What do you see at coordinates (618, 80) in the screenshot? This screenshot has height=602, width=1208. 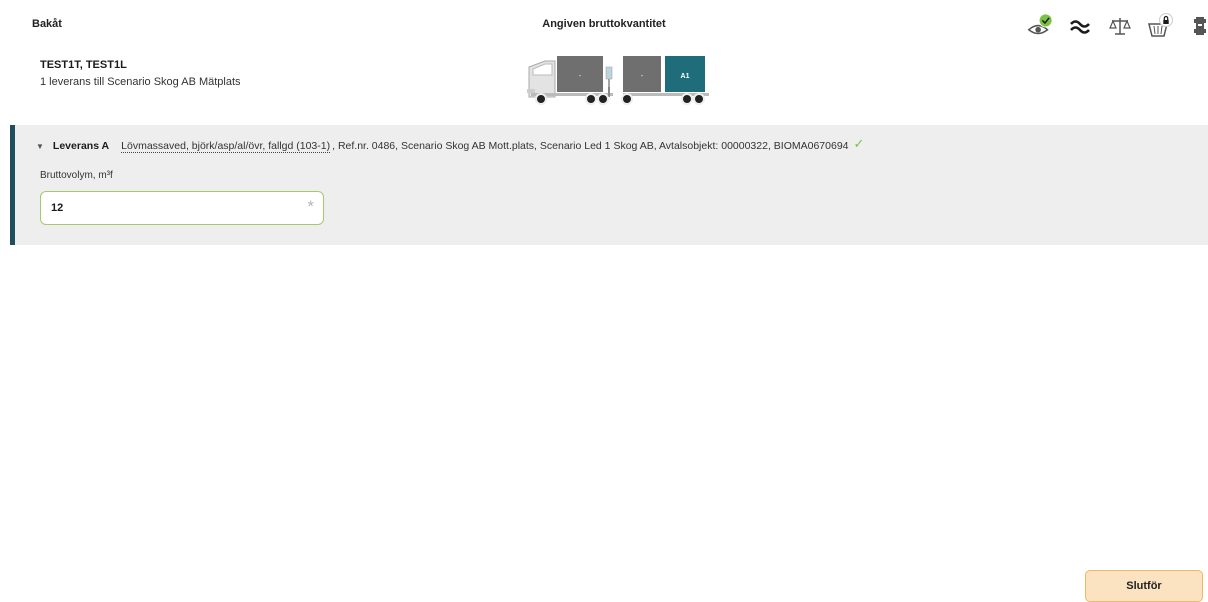 I see `truck-diagram: - - A1` at bounding box center [618, 80].